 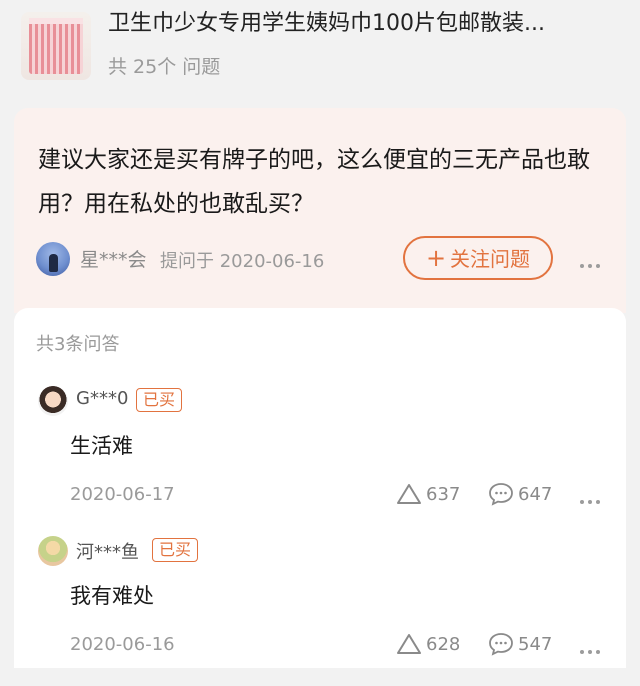 What do you see at coordinates (490, 259) in the screenshot?
I see `follow-label: 关注问题` at bounding box center [490, 259].